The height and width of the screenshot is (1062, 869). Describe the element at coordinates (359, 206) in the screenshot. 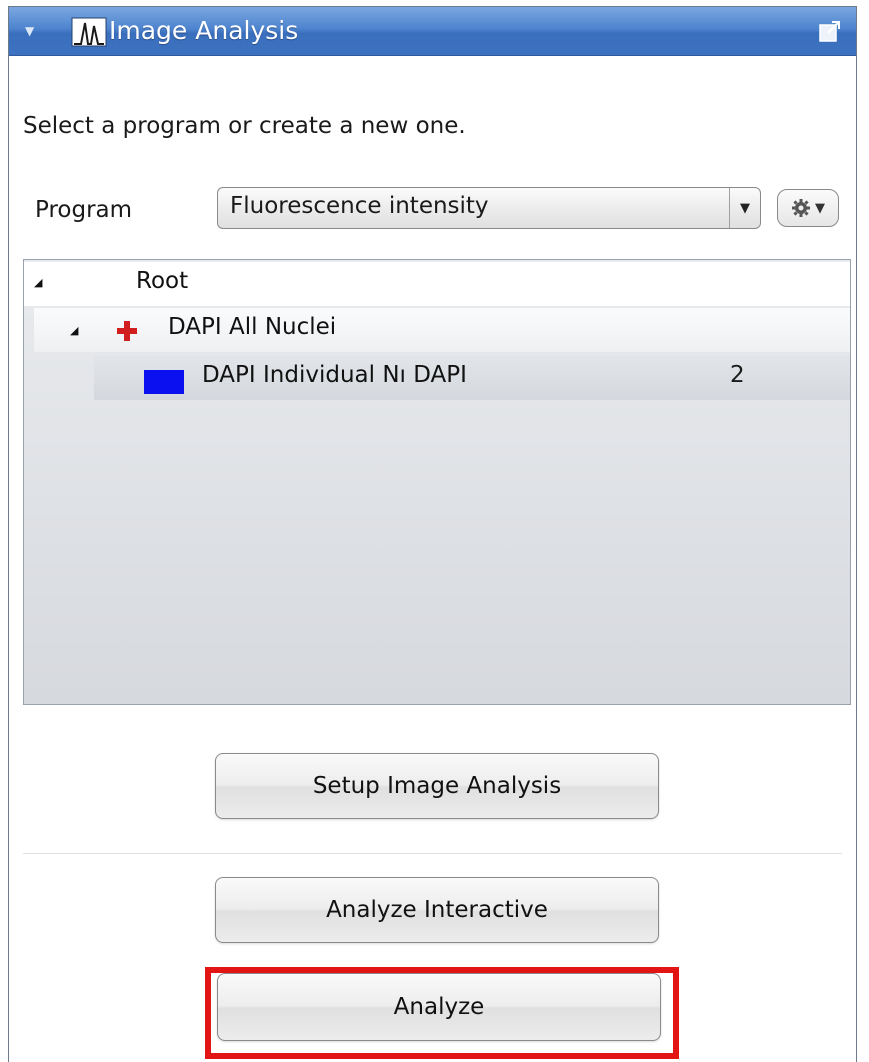

I see `program-selected-value: Fluorescence intensity` at that location.